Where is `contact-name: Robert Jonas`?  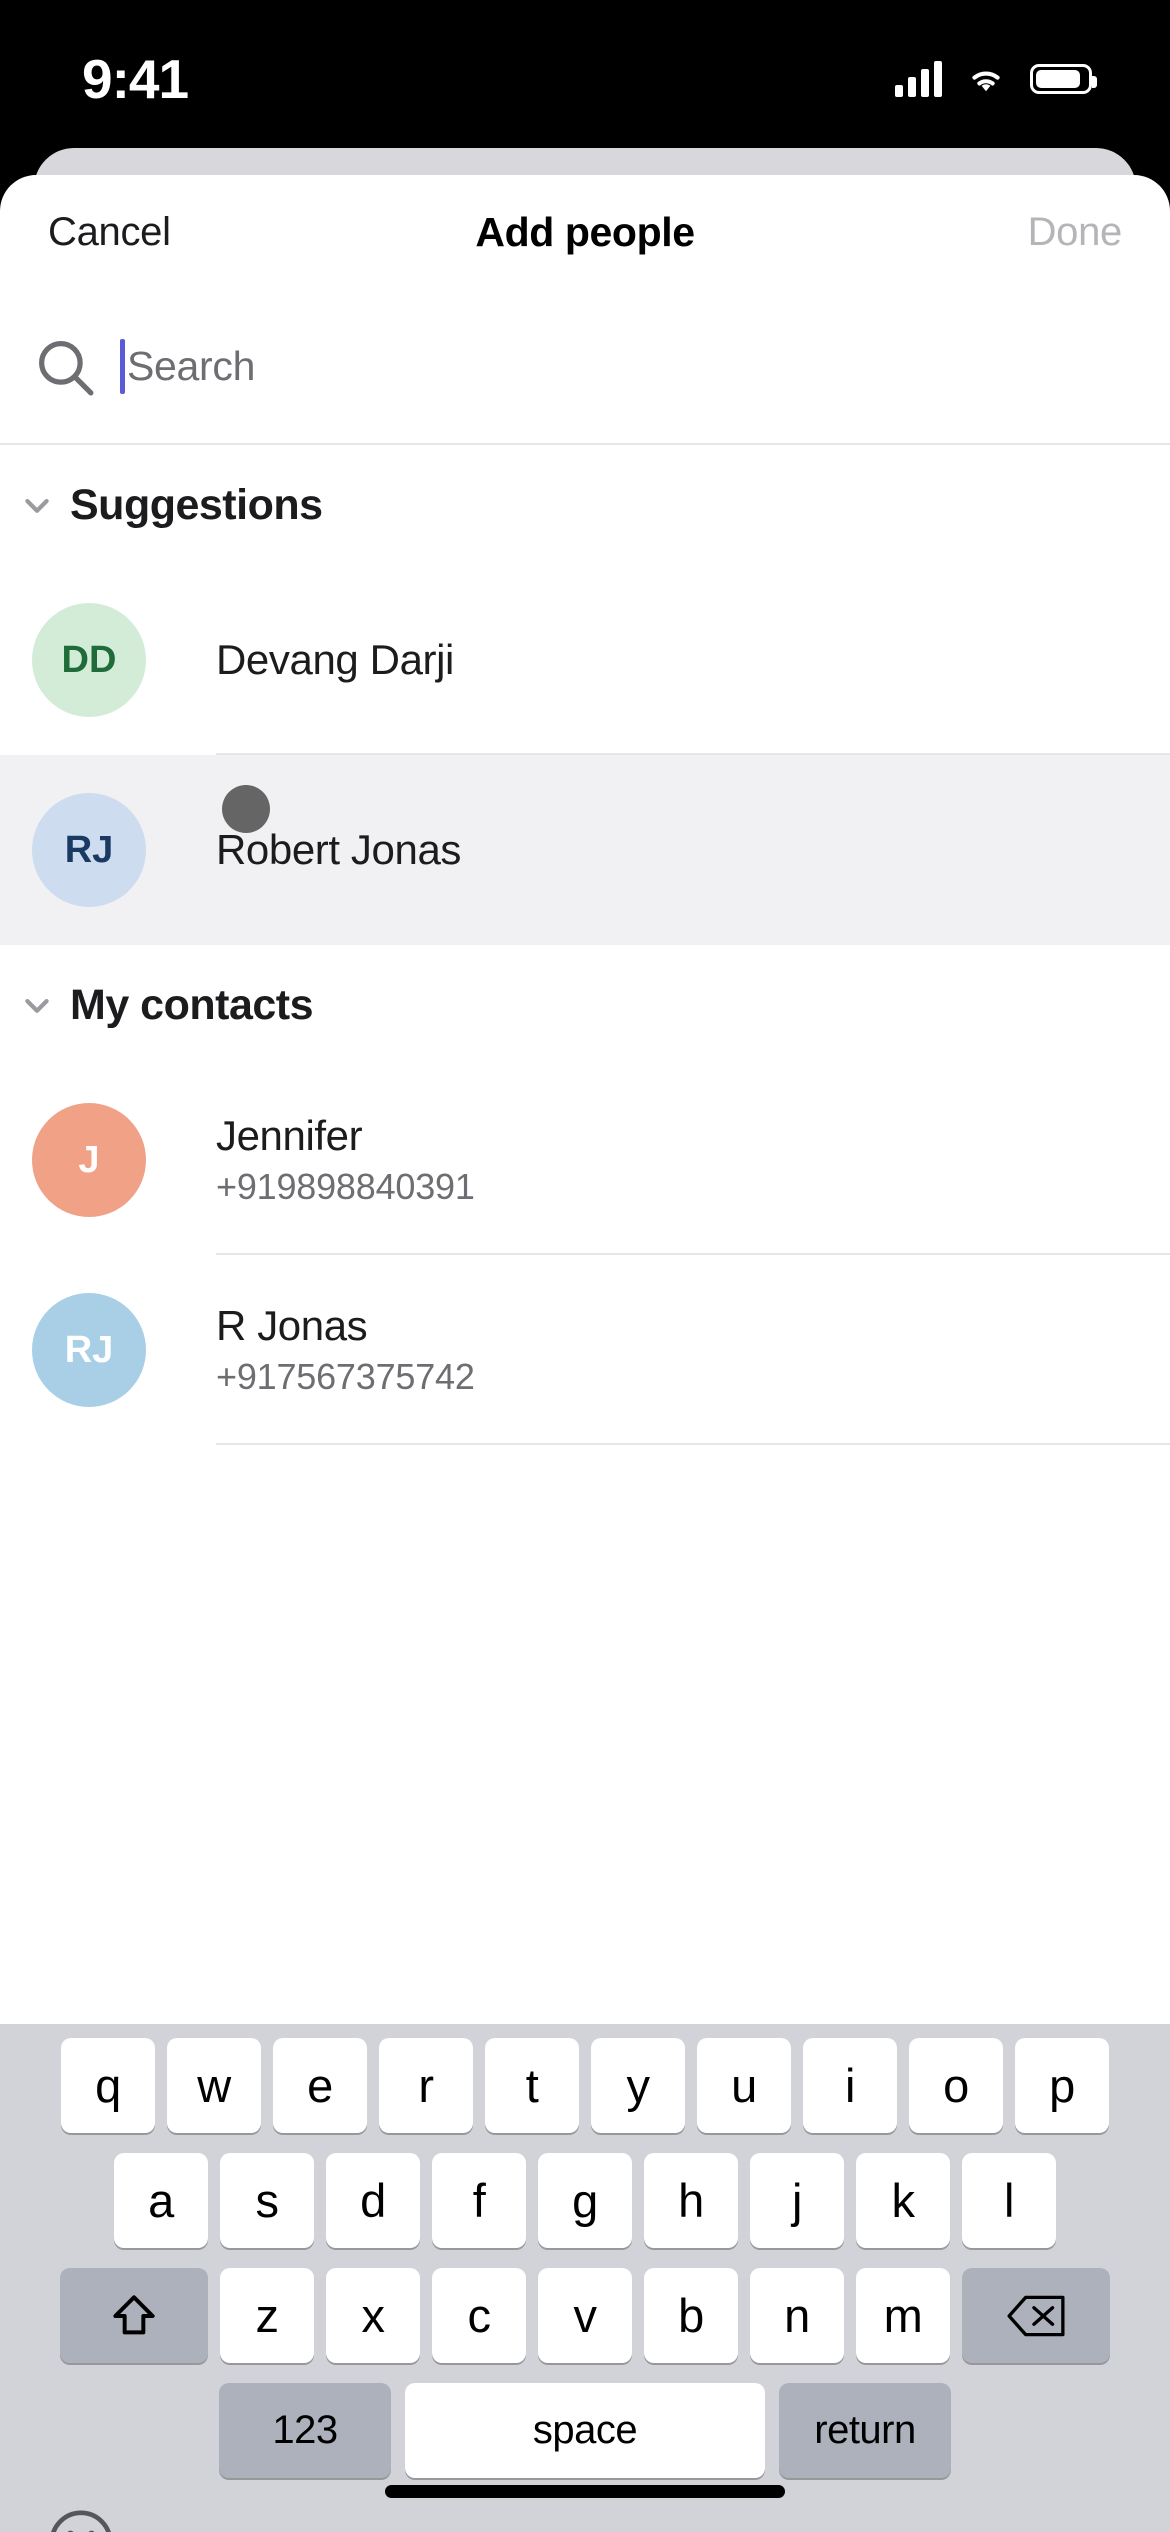 contact-name: Robert Jonas is located at coordinates (339, 849).